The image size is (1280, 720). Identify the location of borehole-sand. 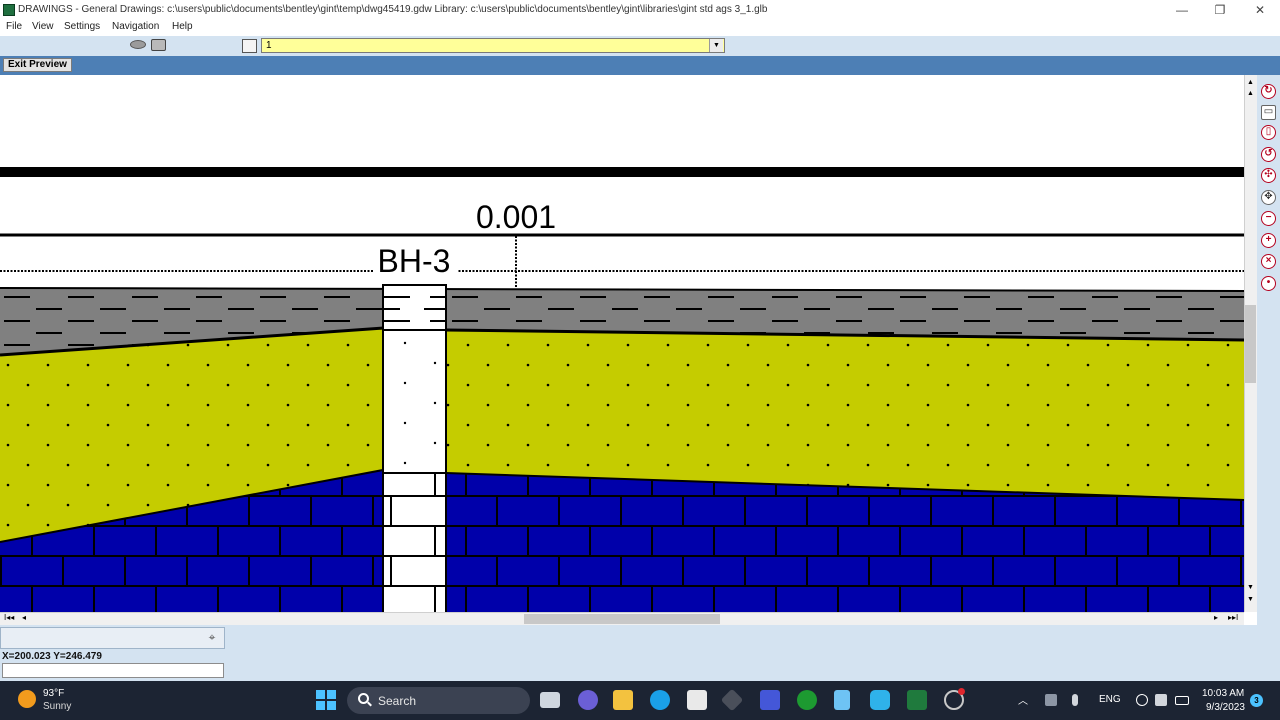
(414, 401).